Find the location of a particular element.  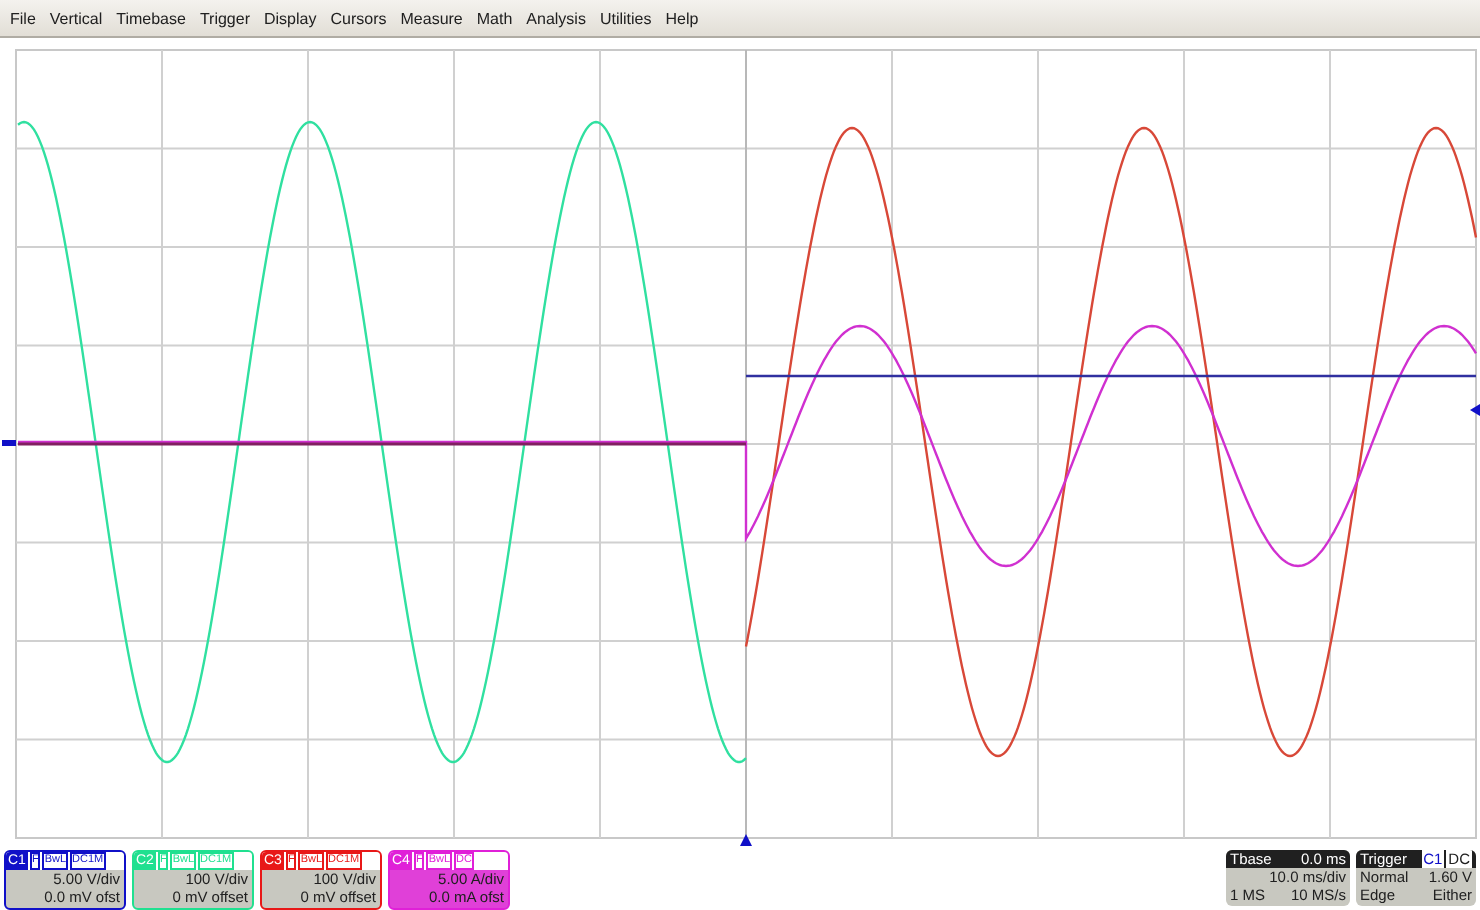

menu-item: Display is located at coordinates (290, 18).